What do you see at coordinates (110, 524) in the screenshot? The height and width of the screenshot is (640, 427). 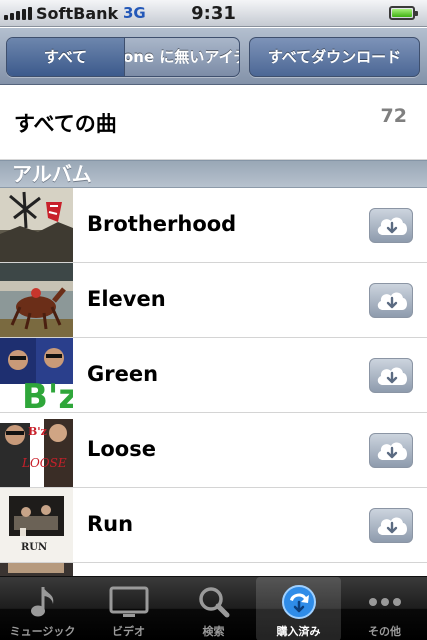 I see `album-title: Run` at bounding box center [110, 524].